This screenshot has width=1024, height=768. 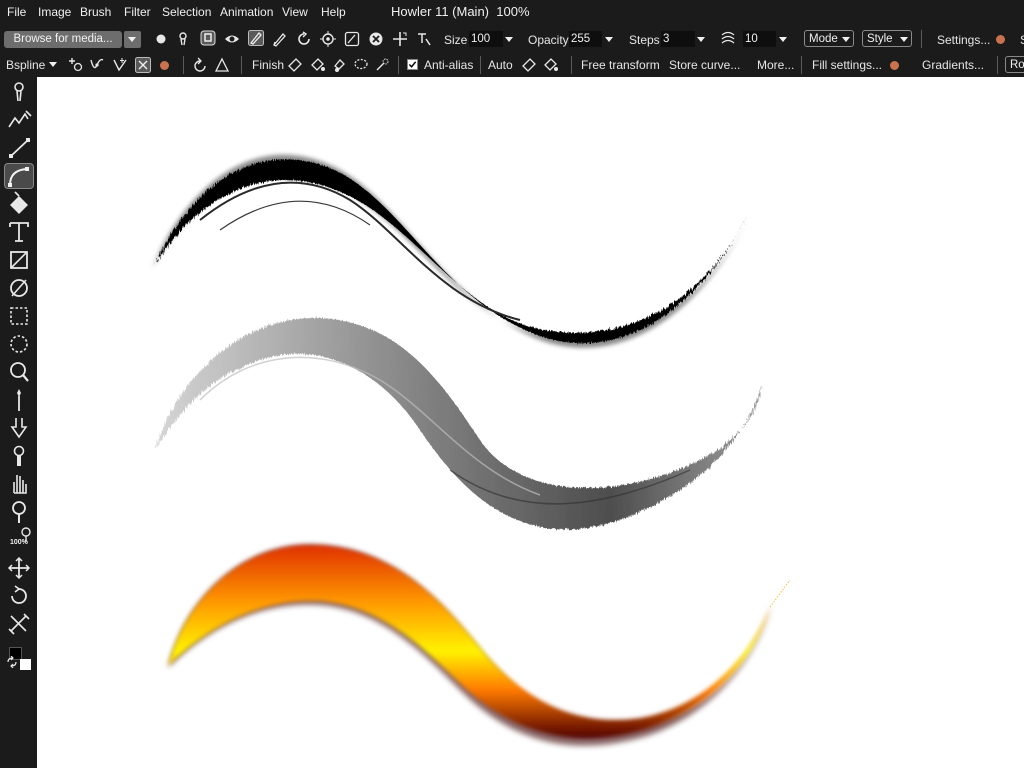 I want to click on add-point-icon, so click(x=76, y=65).